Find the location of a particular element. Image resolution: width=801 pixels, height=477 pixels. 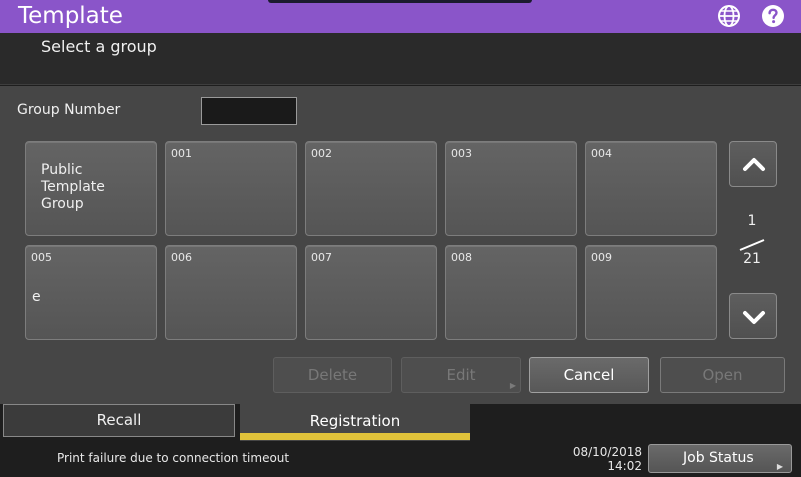

group-number: 002 is located at coordinates (321, 153).